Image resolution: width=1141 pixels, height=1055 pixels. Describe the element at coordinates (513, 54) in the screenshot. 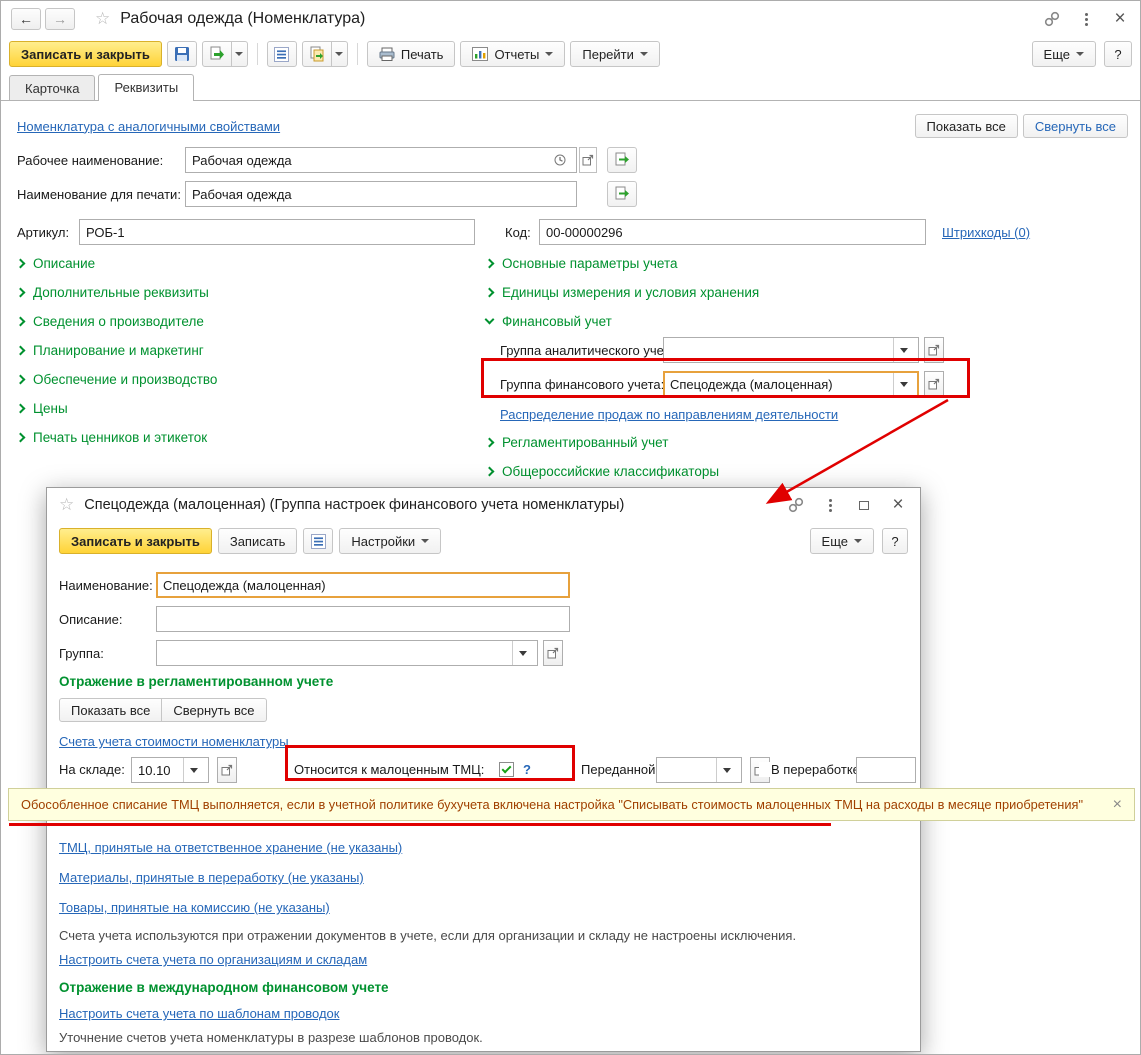

I see `reports-button: Отчеты` at that location.